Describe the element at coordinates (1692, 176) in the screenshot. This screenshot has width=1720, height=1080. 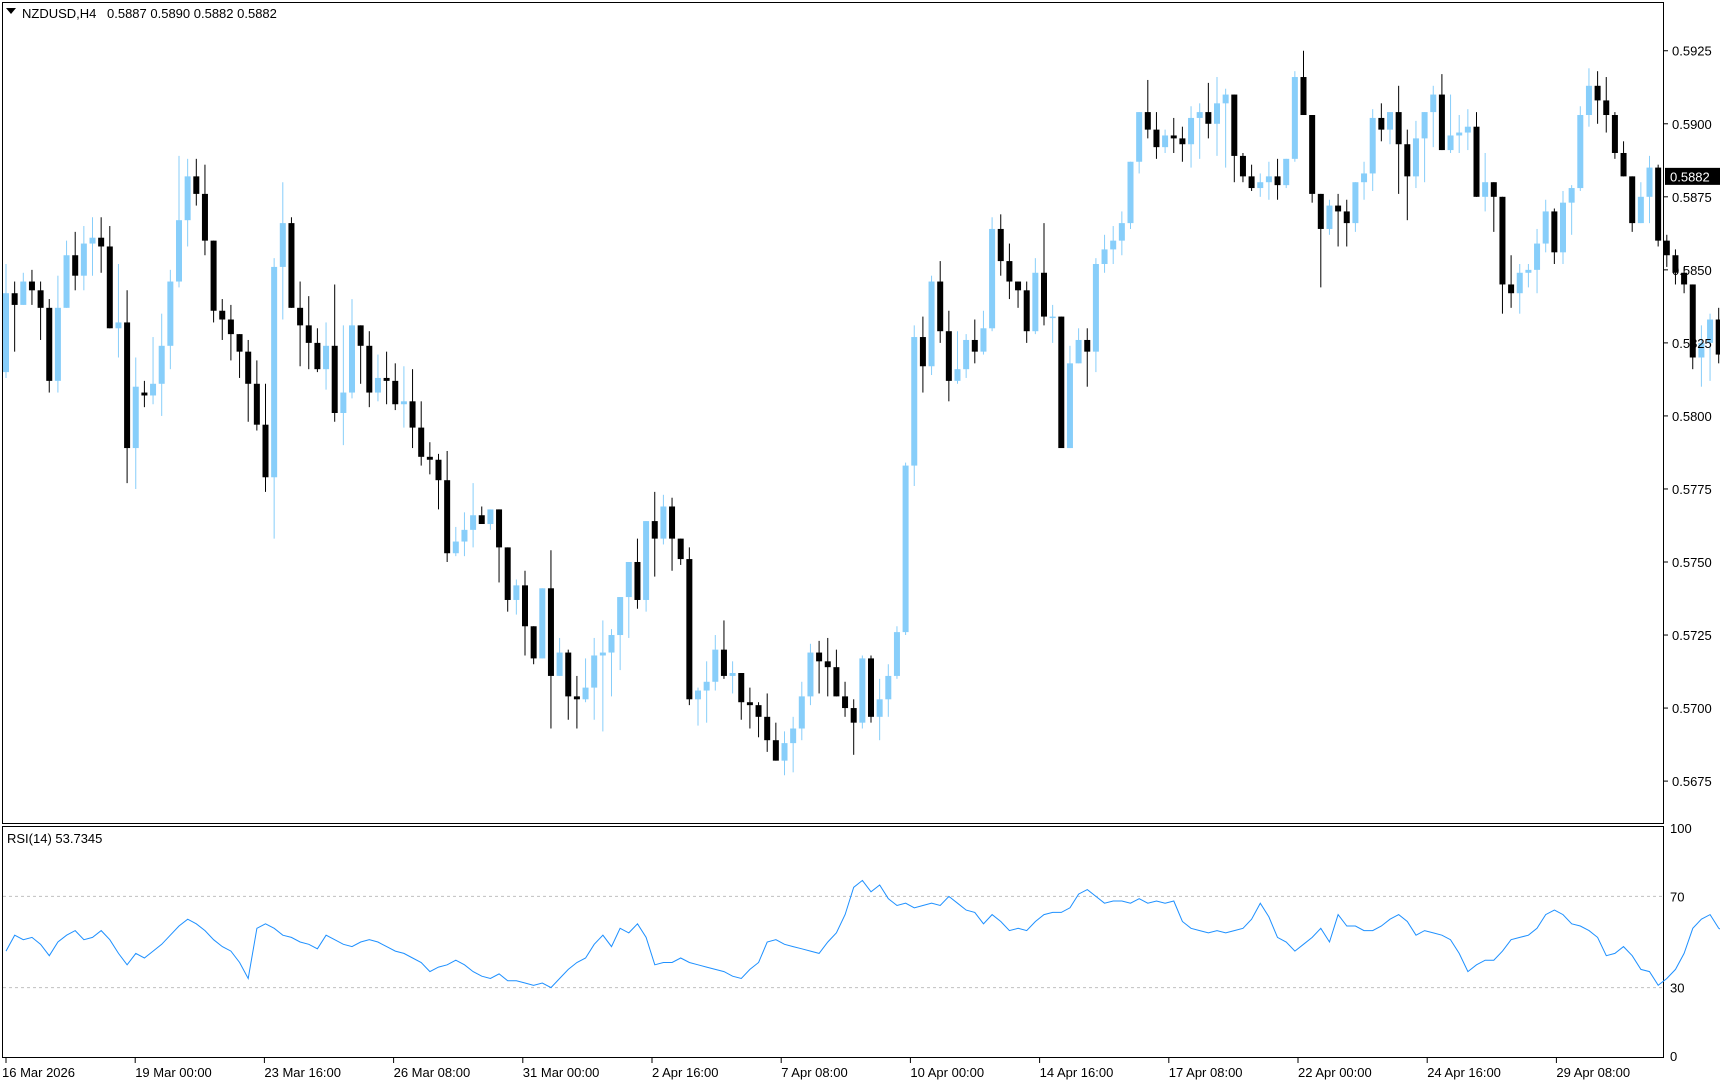
I see `current-price-tag: 0.5882` at that location.